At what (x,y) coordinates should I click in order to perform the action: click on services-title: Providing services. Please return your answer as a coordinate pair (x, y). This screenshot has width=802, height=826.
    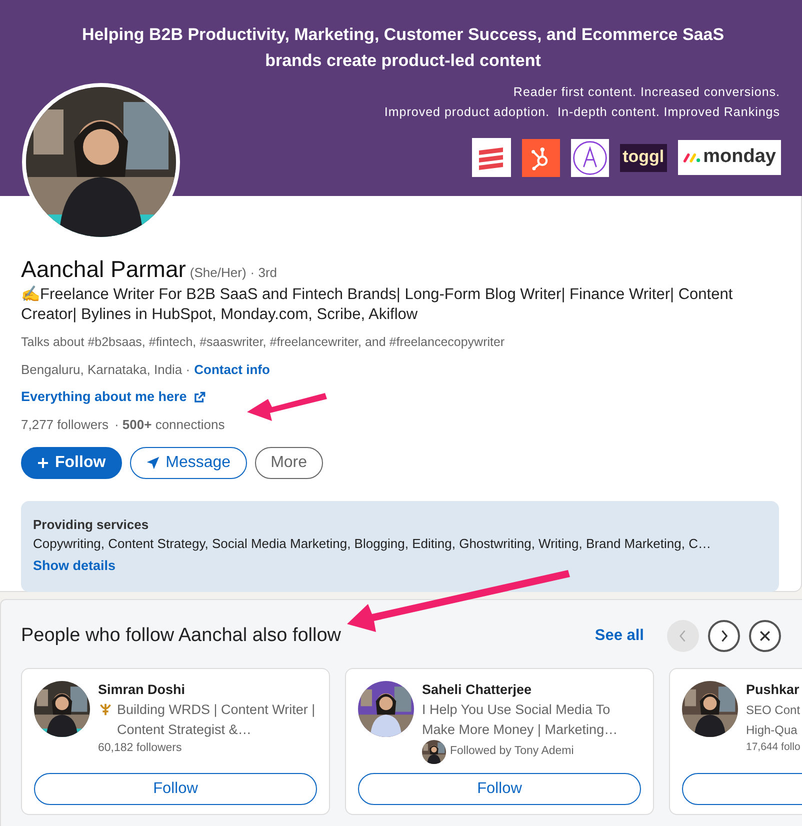
    Looking at the image, I should click on (91, 525).